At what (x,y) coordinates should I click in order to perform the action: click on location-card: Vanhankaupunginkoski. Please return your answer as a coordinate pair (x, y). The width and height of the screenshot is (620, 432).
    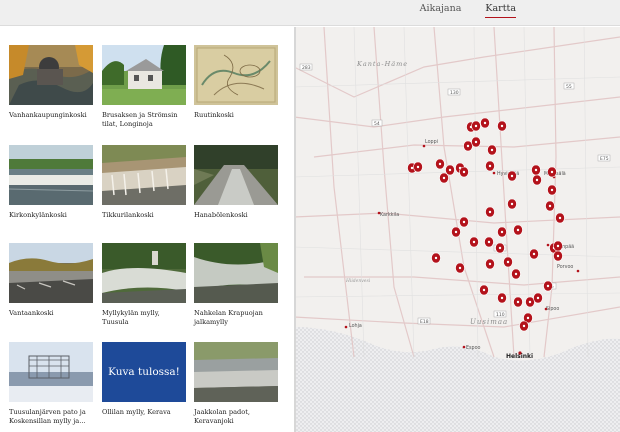
    Looking at the image, I should click on (51, 82).